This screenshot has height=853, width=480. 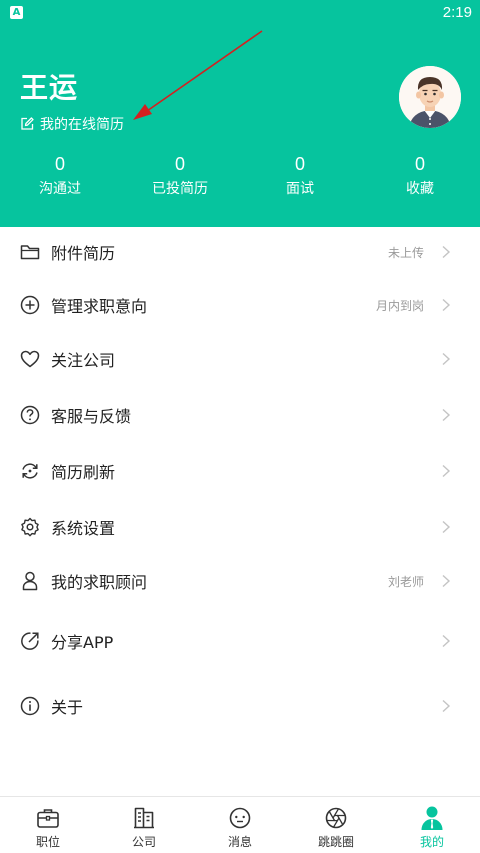 I want to click on stat-contacted: 0 沟通过, so click(x=60, y=180).